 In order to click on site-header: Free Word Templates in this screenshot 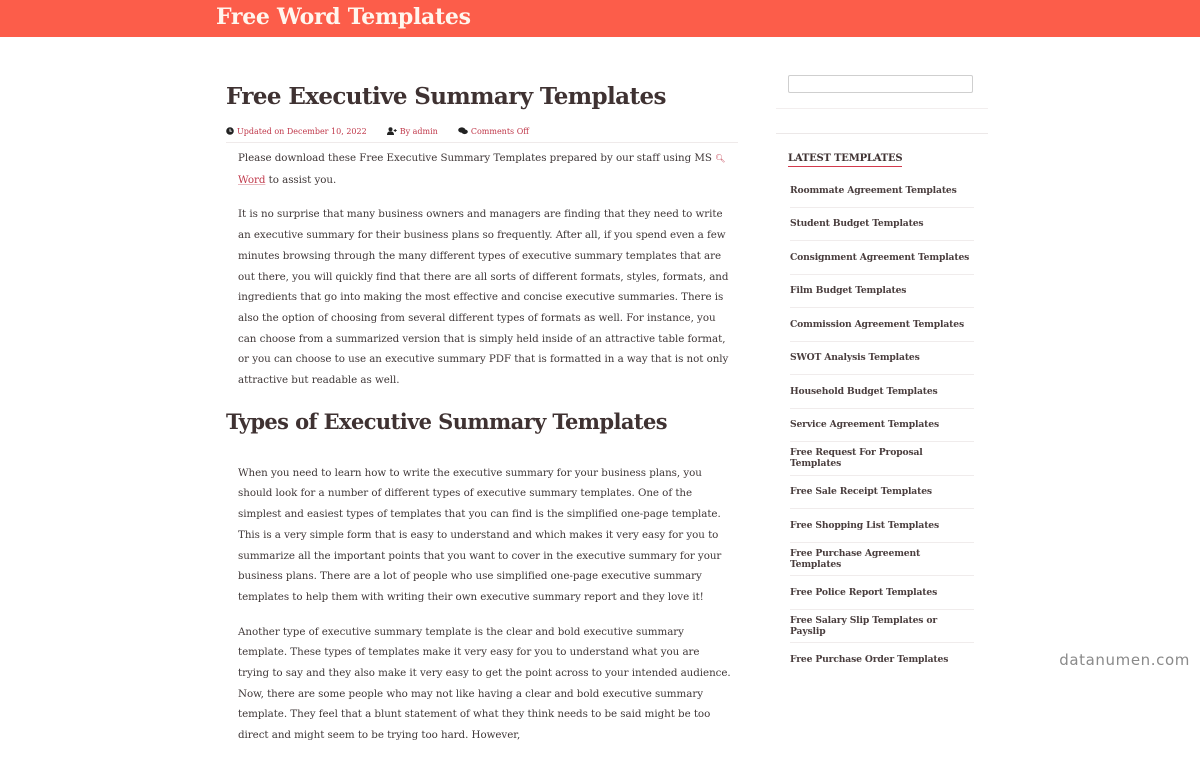, I will do `click(600, 18)`.